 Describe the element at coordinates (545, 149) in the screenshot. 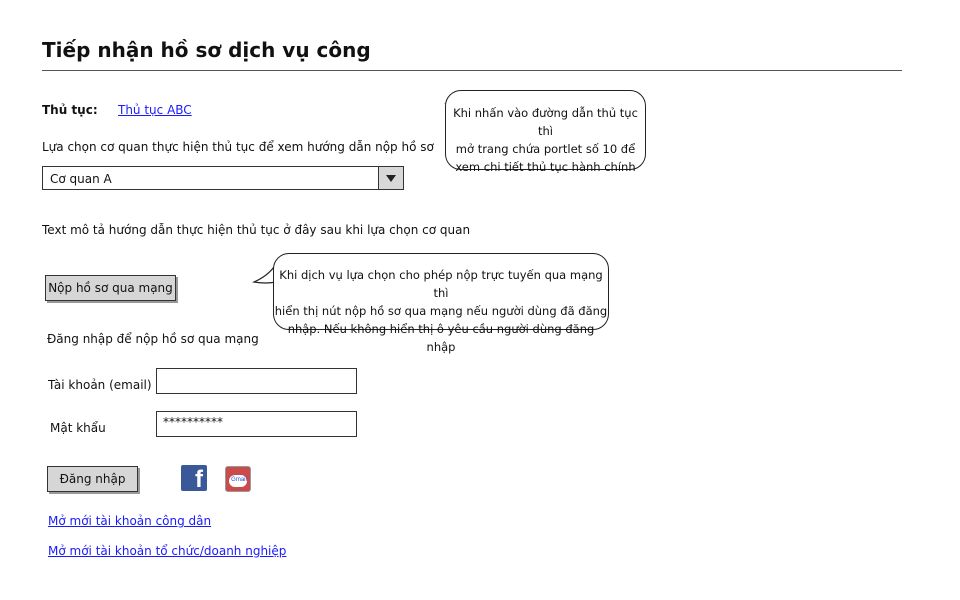

I see `note-line: mở trang chứa portlet số 10 để` at that location.